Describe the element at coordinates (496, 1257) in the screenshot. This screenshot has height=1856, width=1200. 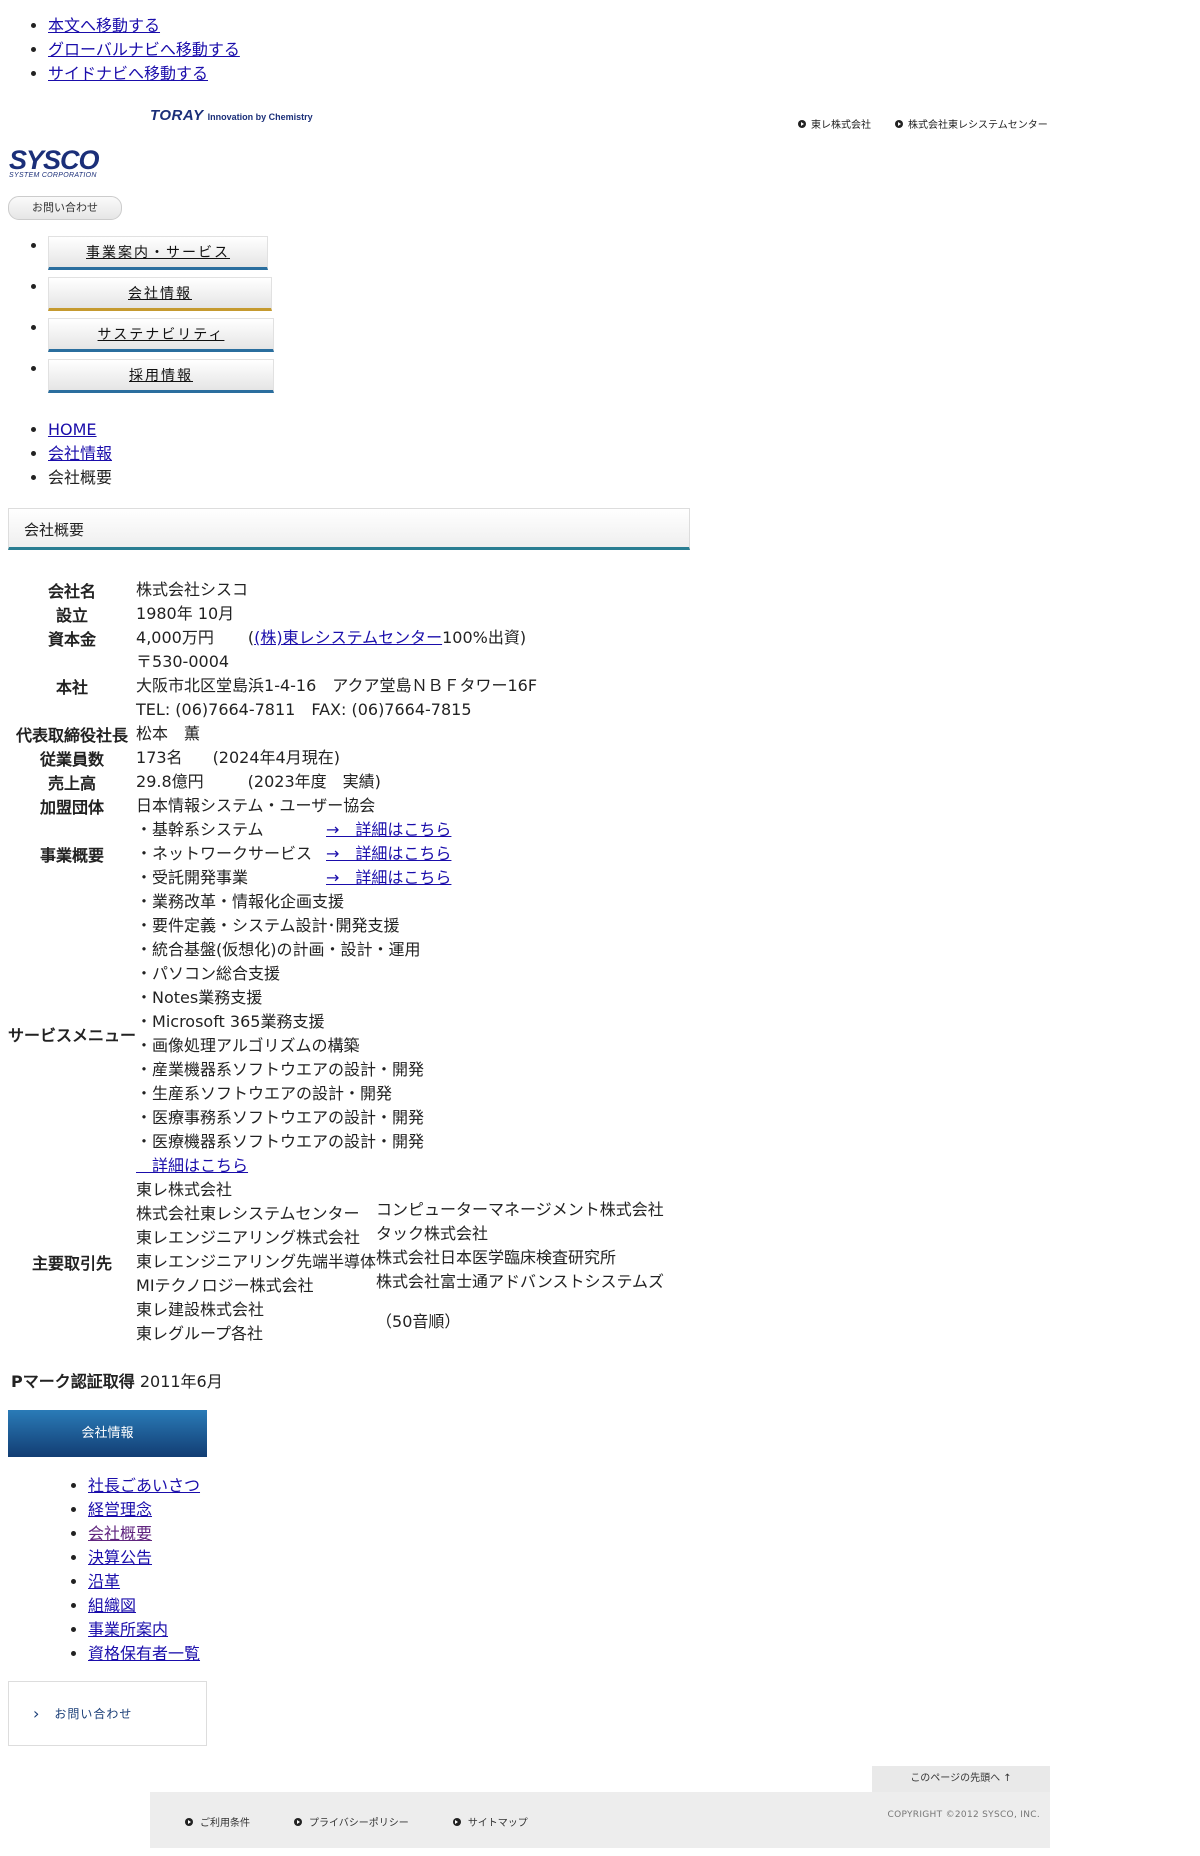
I see `client-item: 株式会社日本医学臨床検査研究所` at that location.